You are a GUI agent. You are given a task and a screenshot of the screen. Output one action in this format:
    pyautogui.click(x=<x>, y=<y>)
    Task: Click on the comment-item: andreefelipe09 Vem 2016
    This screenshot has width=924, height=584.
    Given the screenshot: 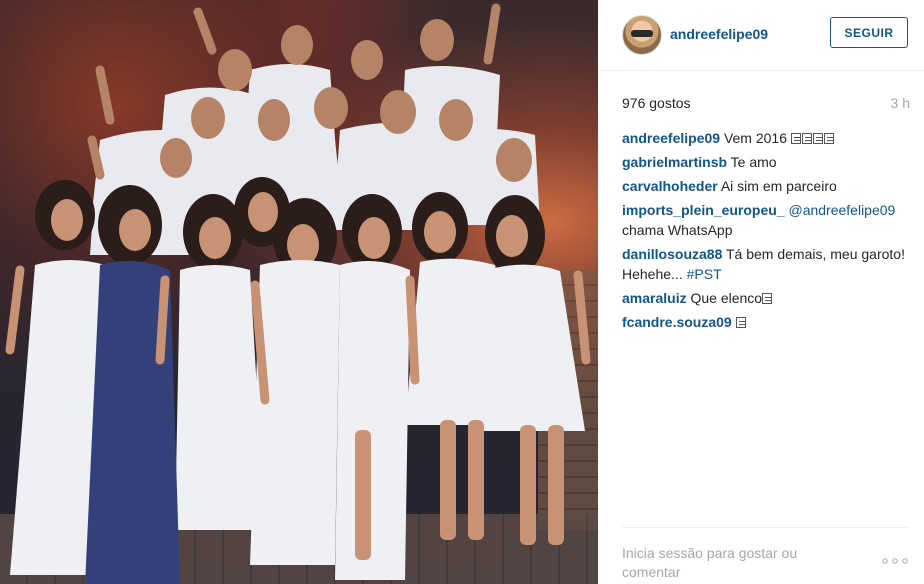 What is the action you would take?
    pyautogui.click(x=768, y=138)
    